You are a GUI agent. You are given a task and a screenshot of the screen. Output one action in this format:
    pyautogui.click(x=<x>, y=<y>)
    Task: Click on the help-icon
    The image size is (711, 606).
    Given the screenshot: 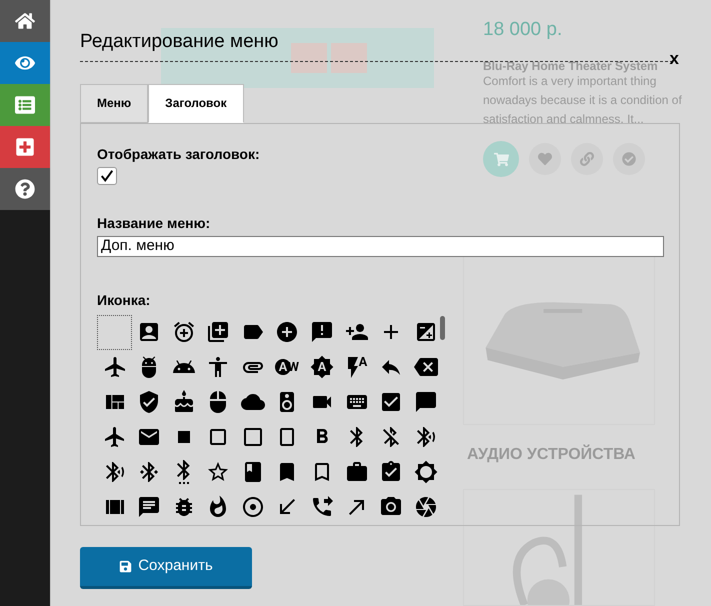 What is the action you would take?
    pyautogui.click(x=25, y=189)
    